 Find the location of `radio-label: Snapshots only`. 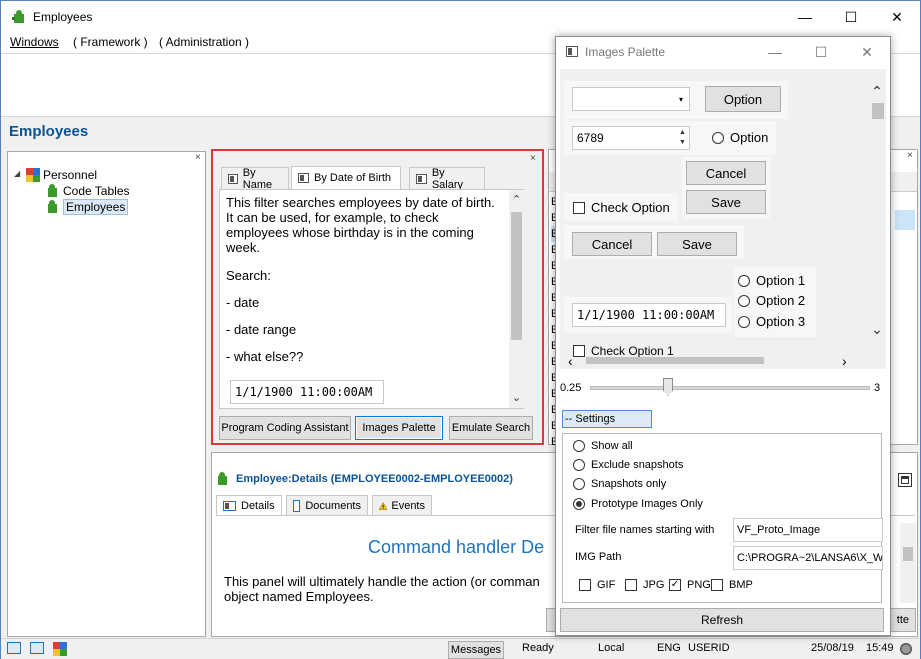

radio-label: Snapshots only is located at coordinates (629, 484).